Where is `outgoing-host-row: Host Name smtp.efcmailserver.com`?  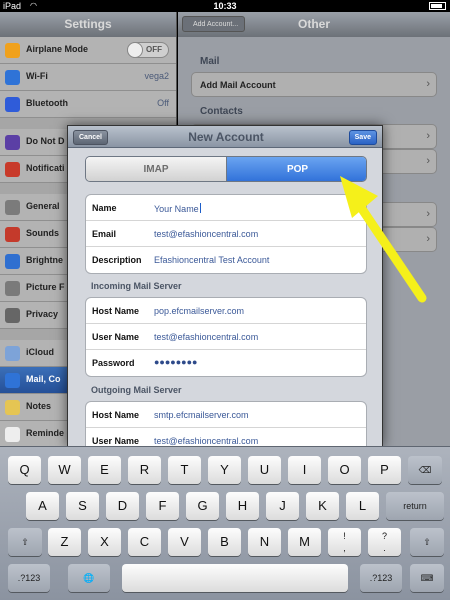
outgoing-host-row: Host Name smtp.efcmailserver.com is located at coordinates (226, 415).